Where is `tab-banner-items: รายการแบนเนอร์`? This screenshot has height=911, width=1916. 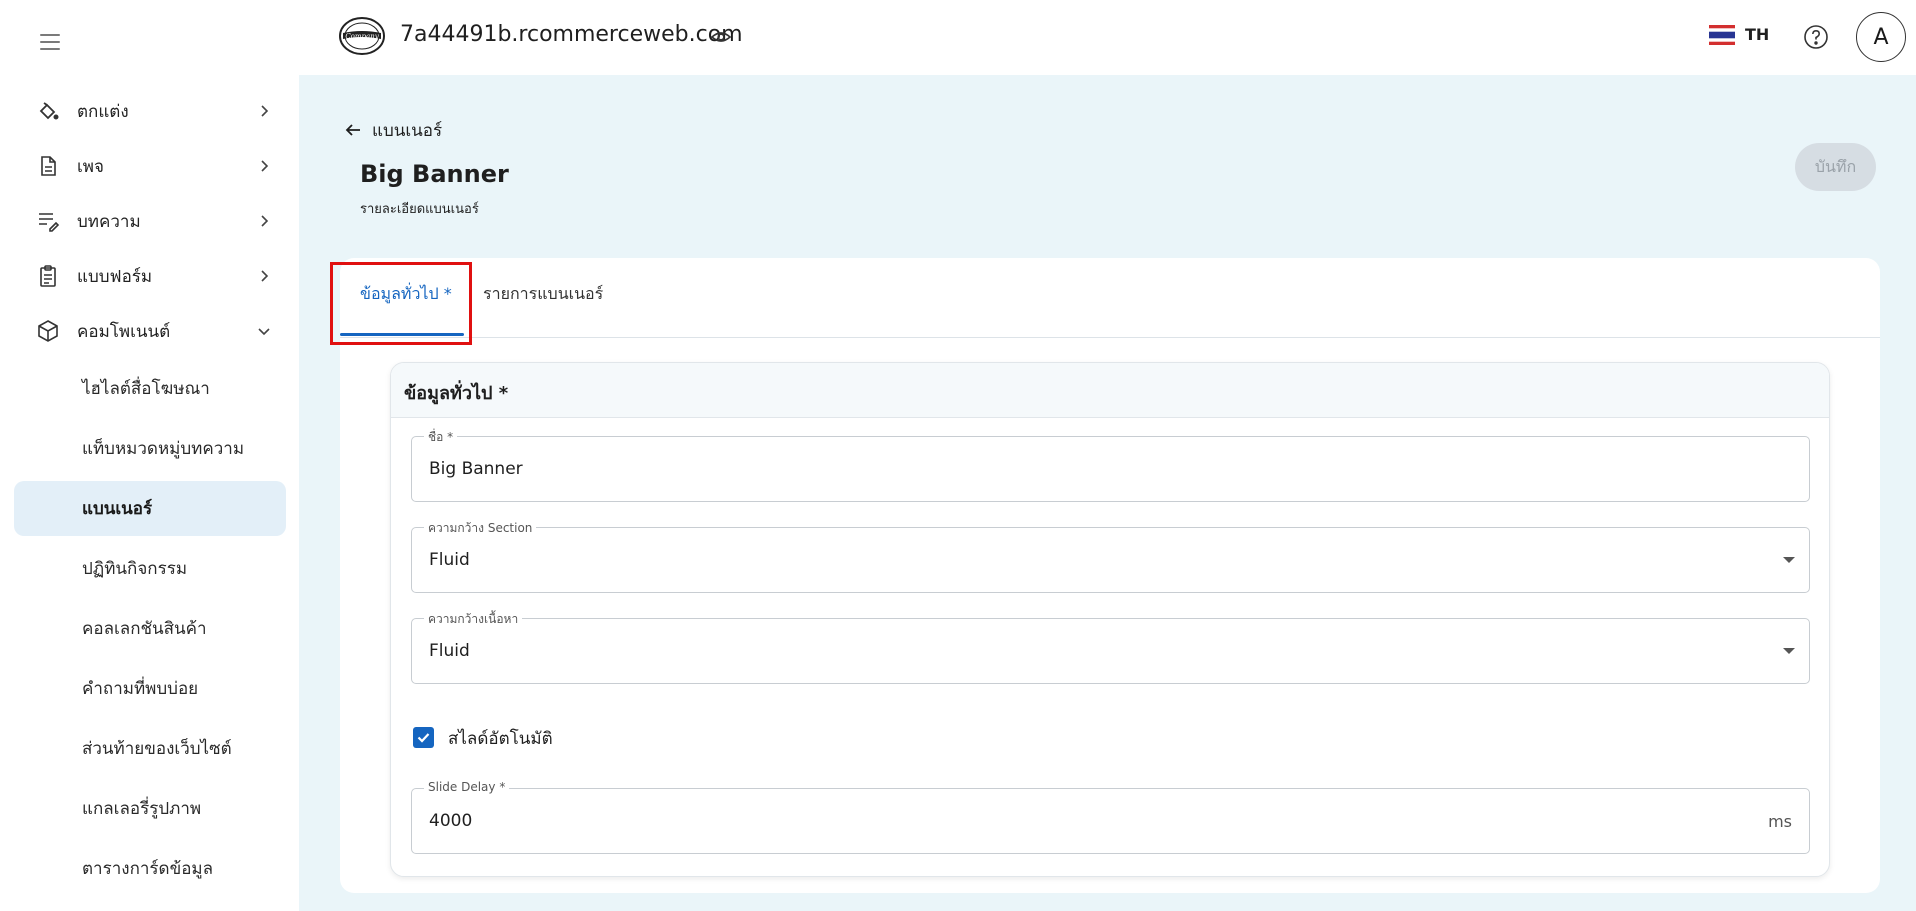
tab-banner-items: รายการแบนเนอร์ is located at coordinates (543, 294).